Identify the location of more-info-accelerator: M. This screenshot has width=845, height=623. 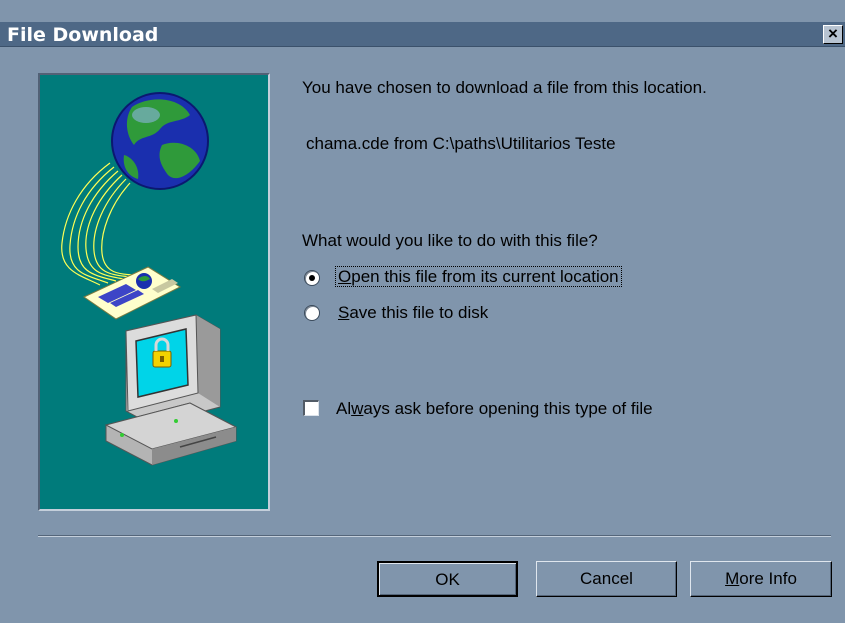
(732, 578).